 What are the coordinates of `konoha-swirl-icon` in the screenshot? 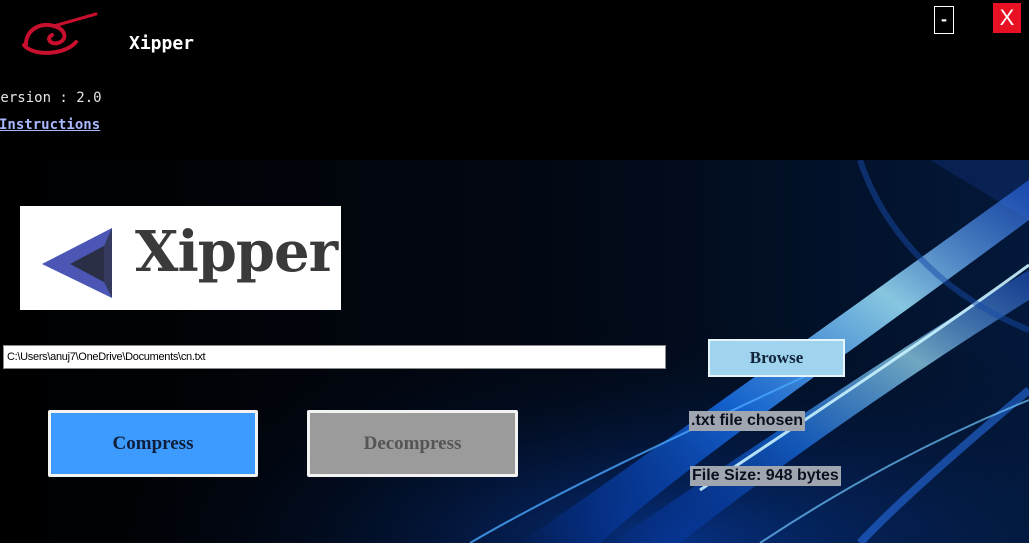 It's located at (60, 33).